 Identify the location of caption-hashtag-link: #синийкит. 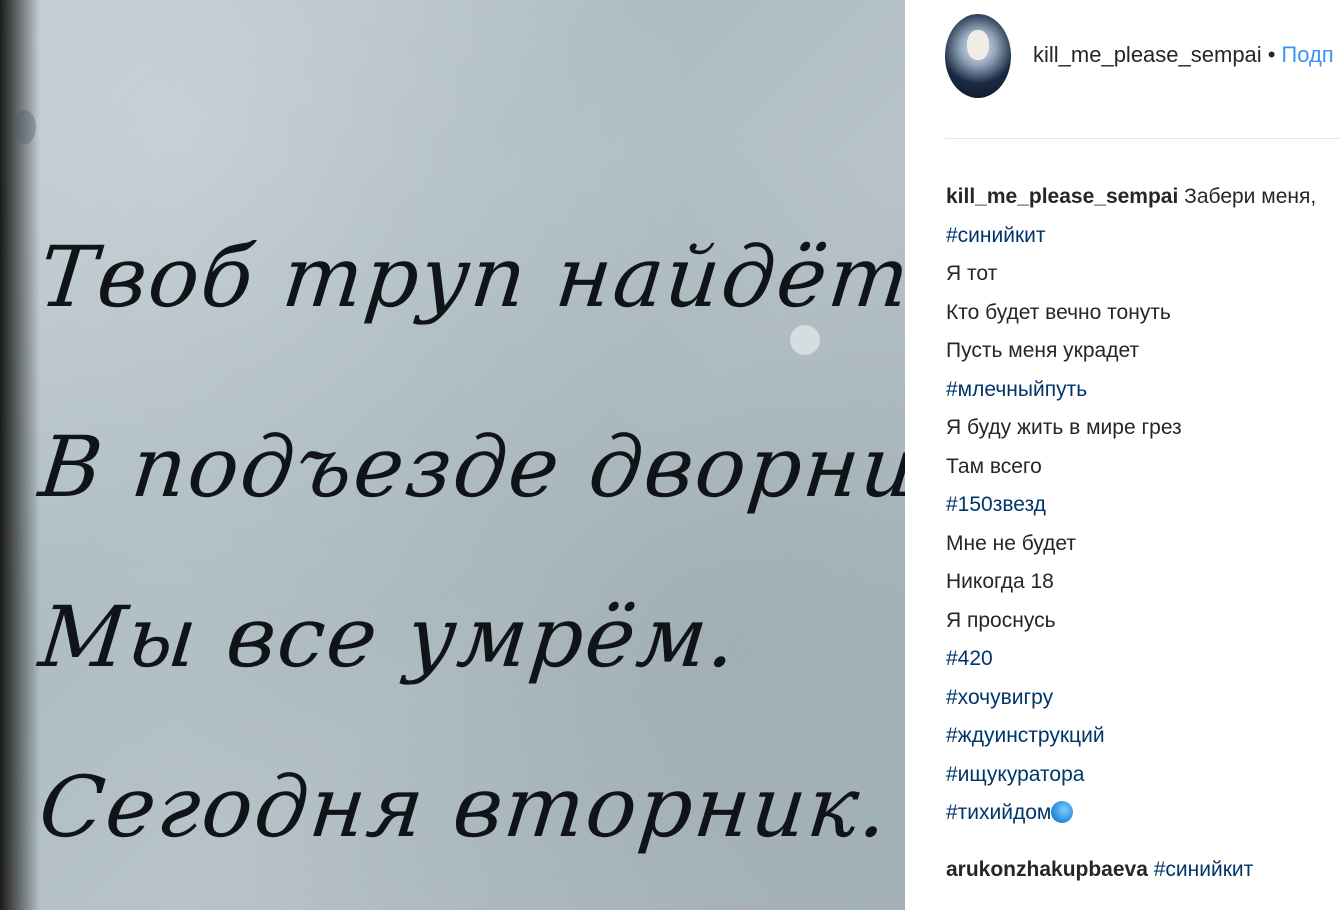
(1131, 236).